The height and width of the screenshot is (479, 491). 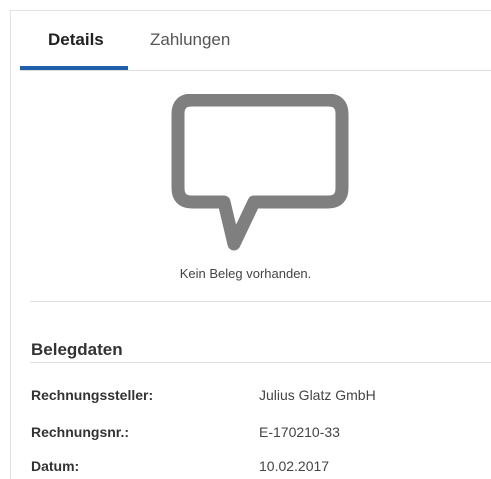 What do you see at coordinates (294, 466) in the screenshot?
I see `field-value: 10.02.2017` at bounding box center [294, 466].